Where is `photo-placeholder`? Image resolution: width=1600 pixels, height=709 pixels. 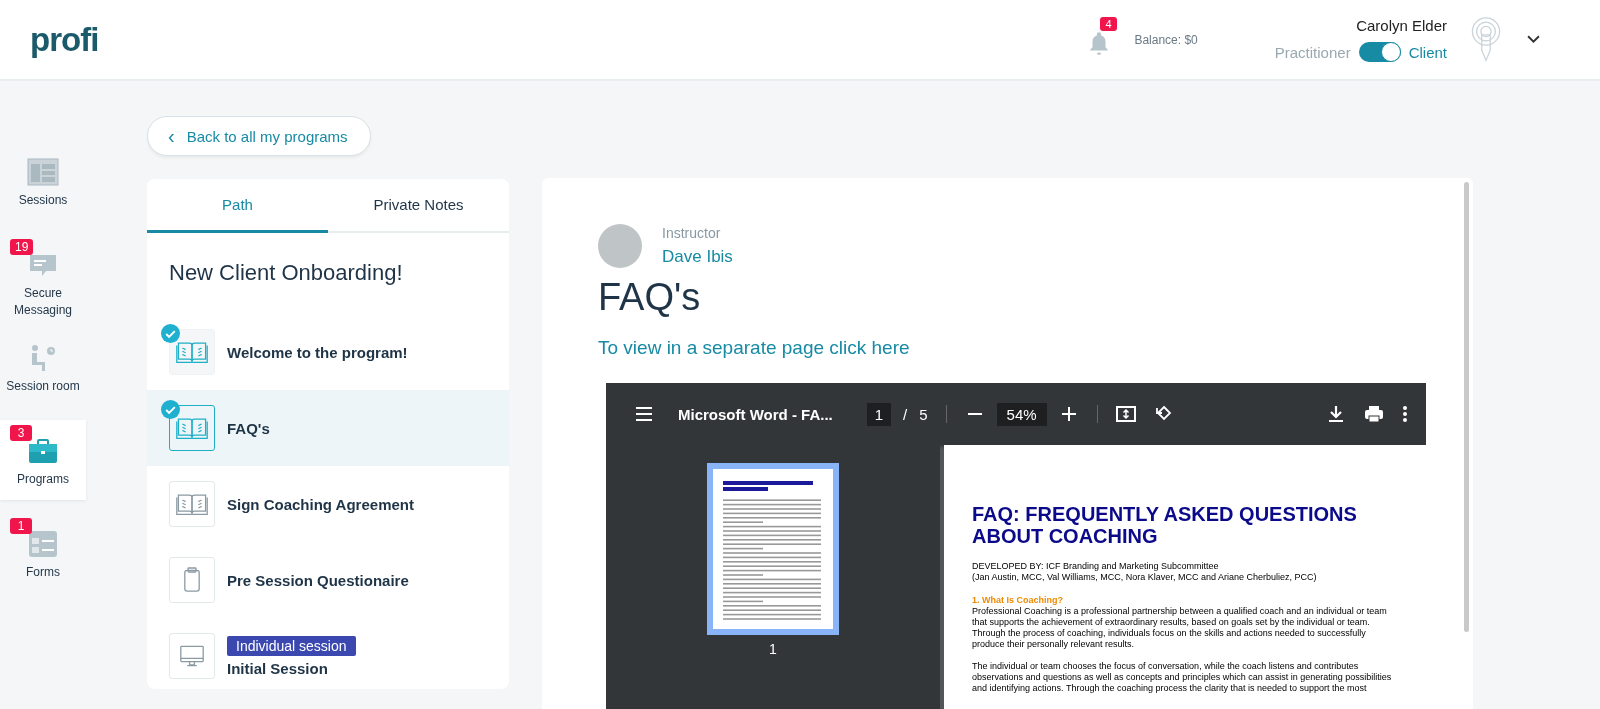 photo-placeholder is located at coordinates (620, 246).